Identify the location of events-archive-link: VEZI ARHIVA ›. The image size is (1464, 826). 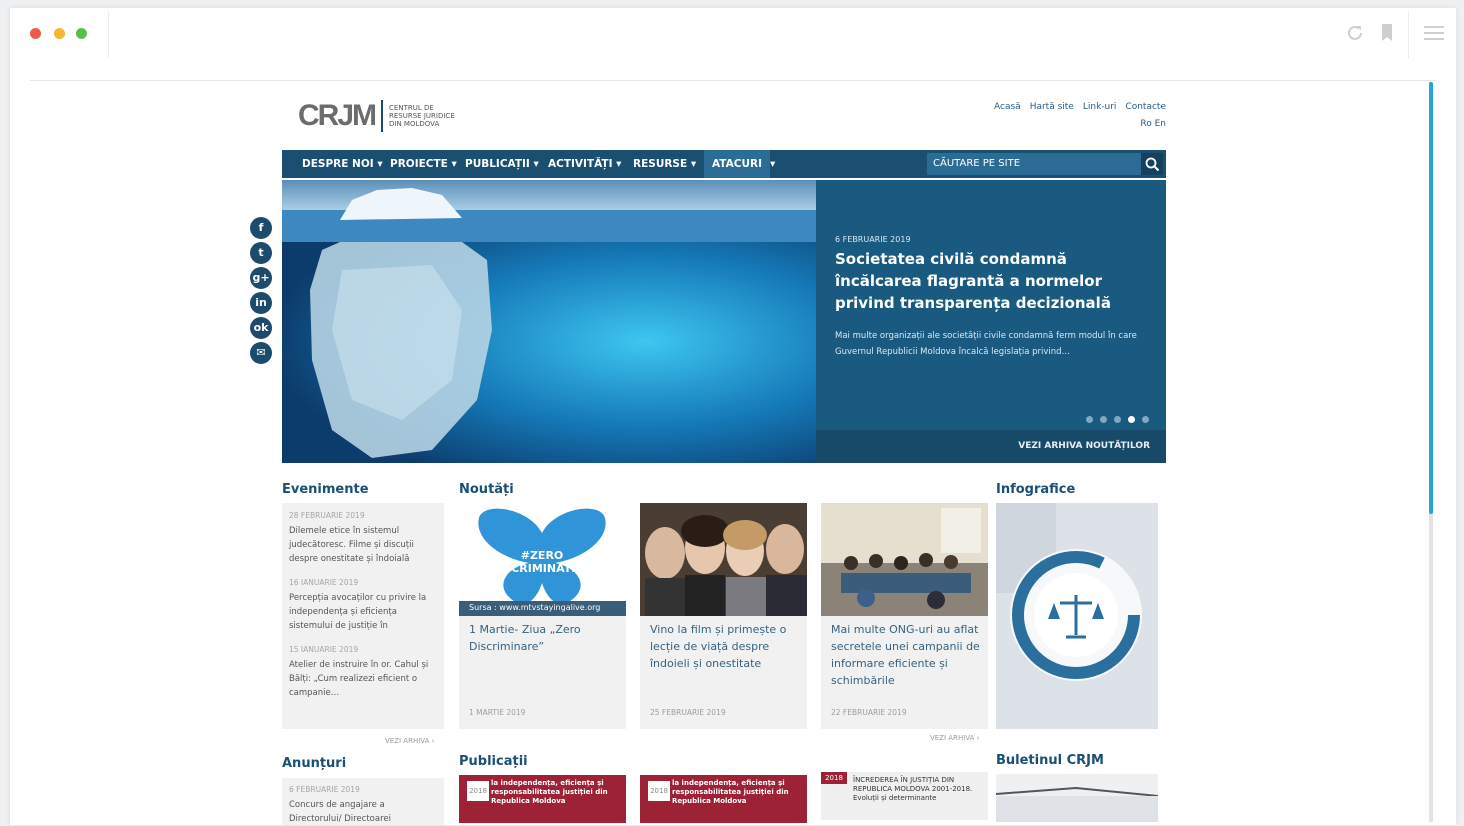
(409, 741).